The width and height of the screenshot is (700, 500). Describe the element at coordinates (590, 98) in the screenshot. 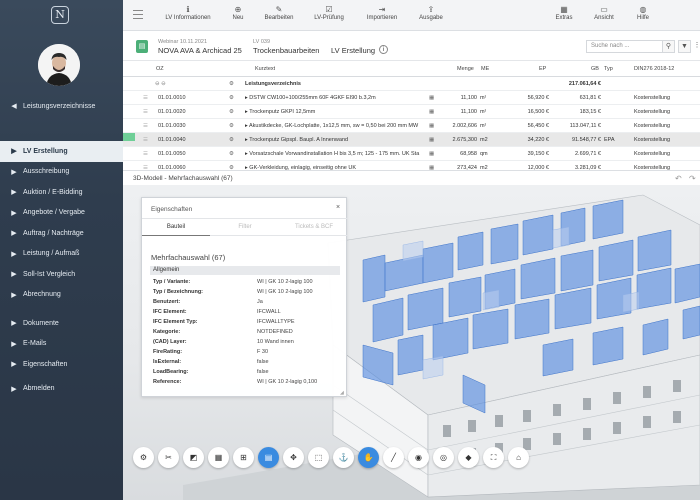

I see `row-gb: 631,81 €` at that location.